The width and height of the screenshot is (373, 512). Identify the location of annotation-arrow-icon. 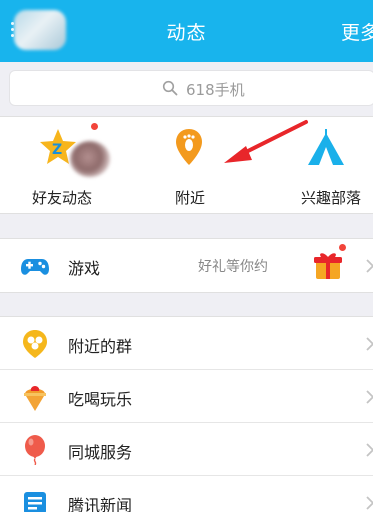
(266, 141).